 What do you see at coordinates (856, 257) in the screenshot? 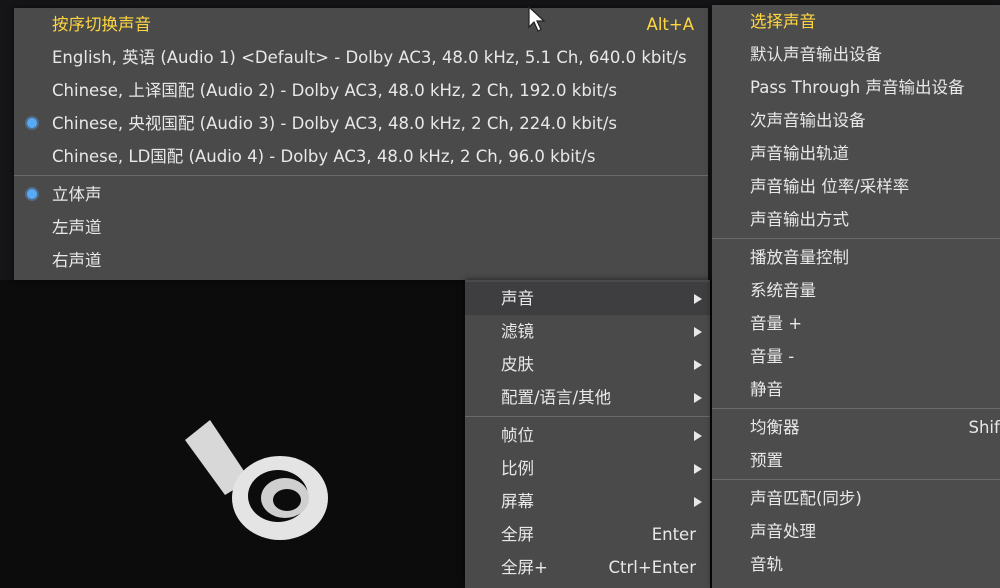
I see `submenu-item-volume-control: 播放音量控制` at bounding box center [856, 257].